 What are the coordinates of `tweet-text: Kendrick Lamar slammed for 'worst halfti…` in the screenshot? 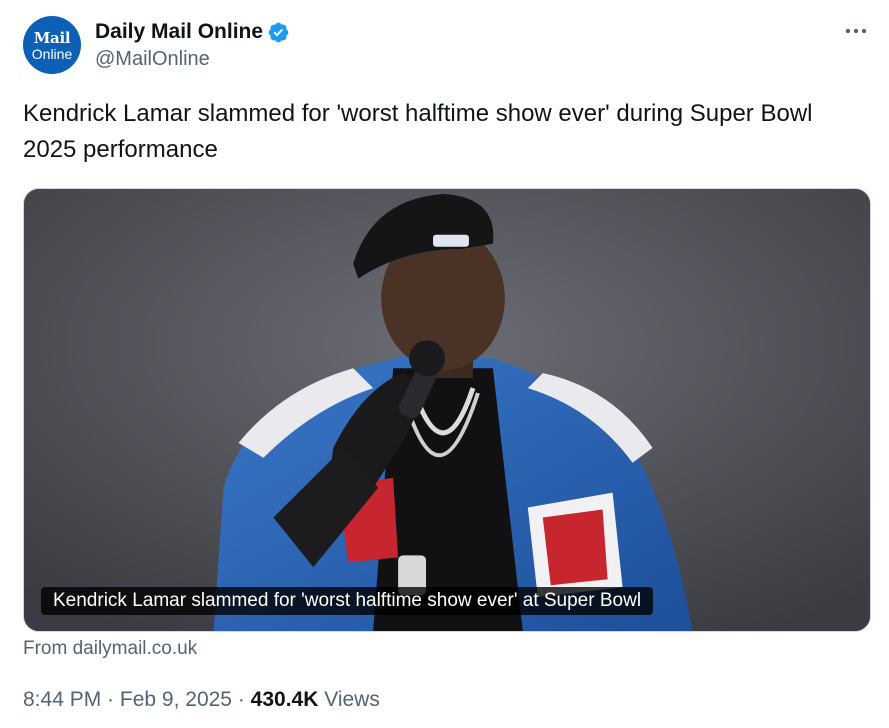 It's located at (418, 131).